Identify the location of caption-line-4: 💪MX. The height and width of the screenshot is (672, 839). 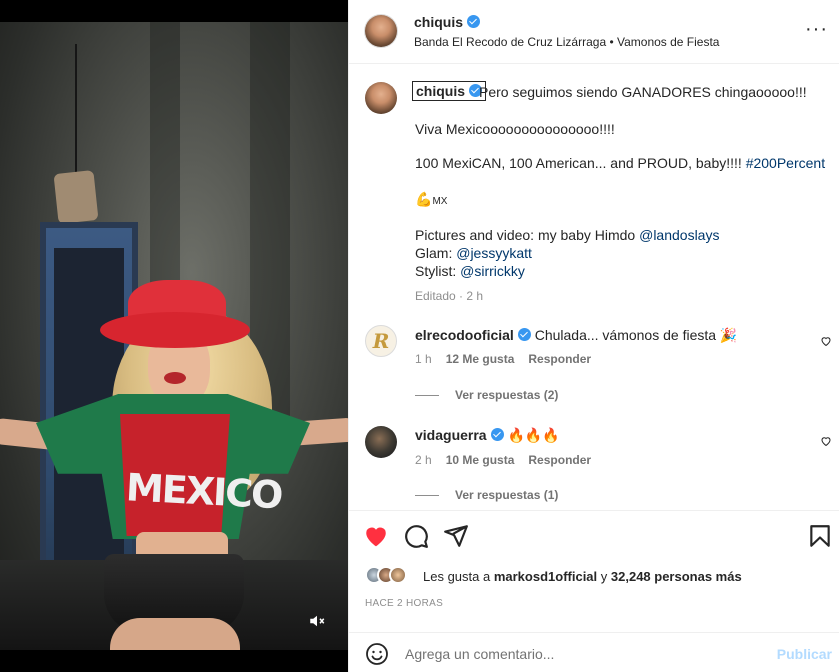
(431, 199).